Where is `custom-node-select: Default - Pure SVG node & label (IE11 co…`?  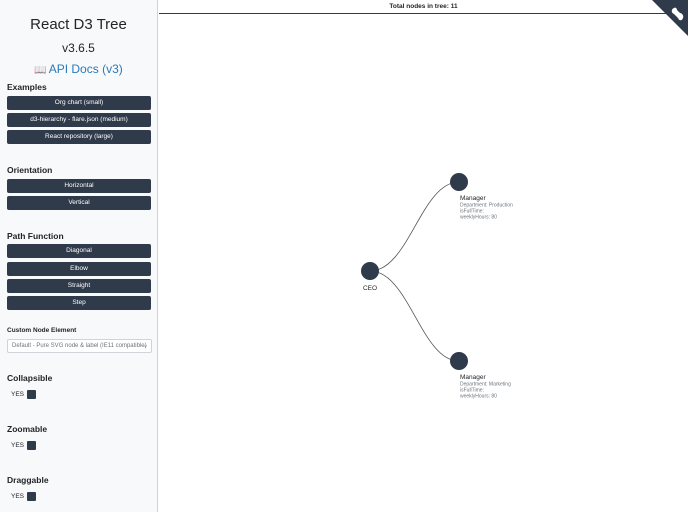 custom-node-select: Default - Pure SVG node & label (IE11 co… is located at coordinates (79, 346).